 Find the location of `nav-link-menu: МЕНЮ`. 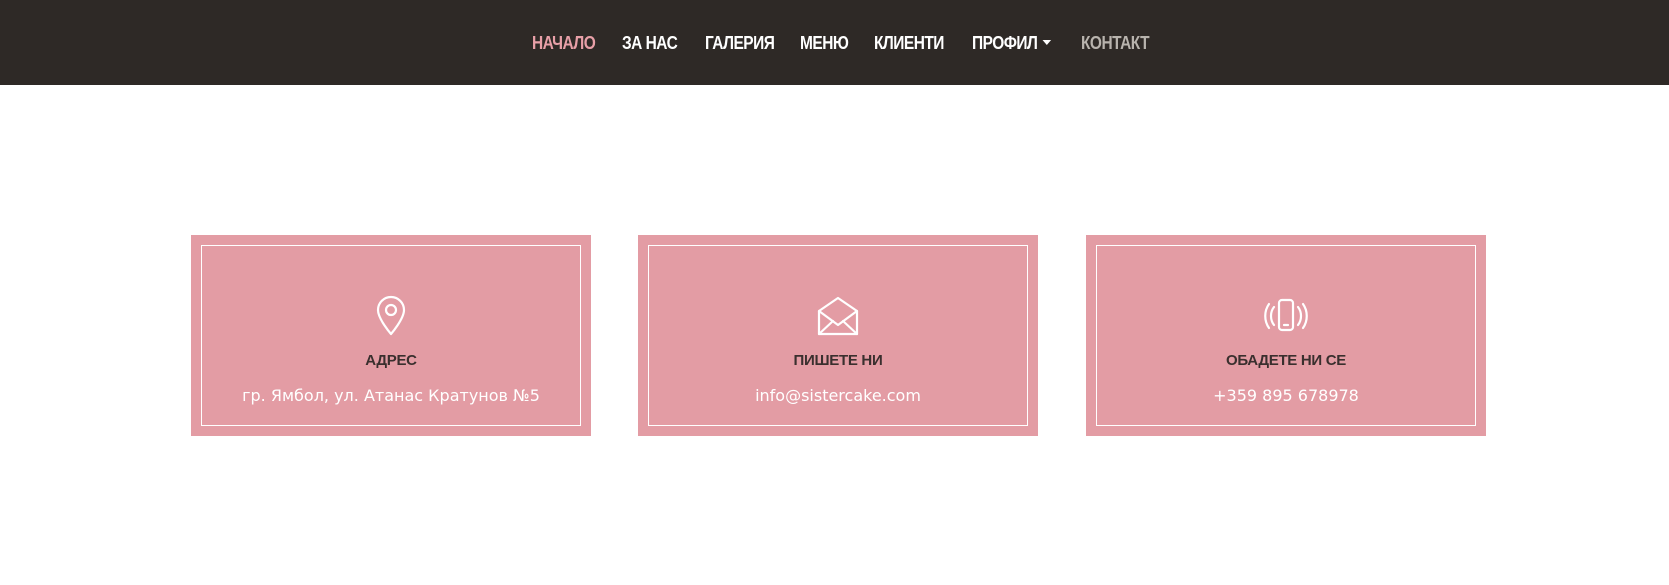

nav-link-menu: МЕНЮ is located at coordinates (824, 43).